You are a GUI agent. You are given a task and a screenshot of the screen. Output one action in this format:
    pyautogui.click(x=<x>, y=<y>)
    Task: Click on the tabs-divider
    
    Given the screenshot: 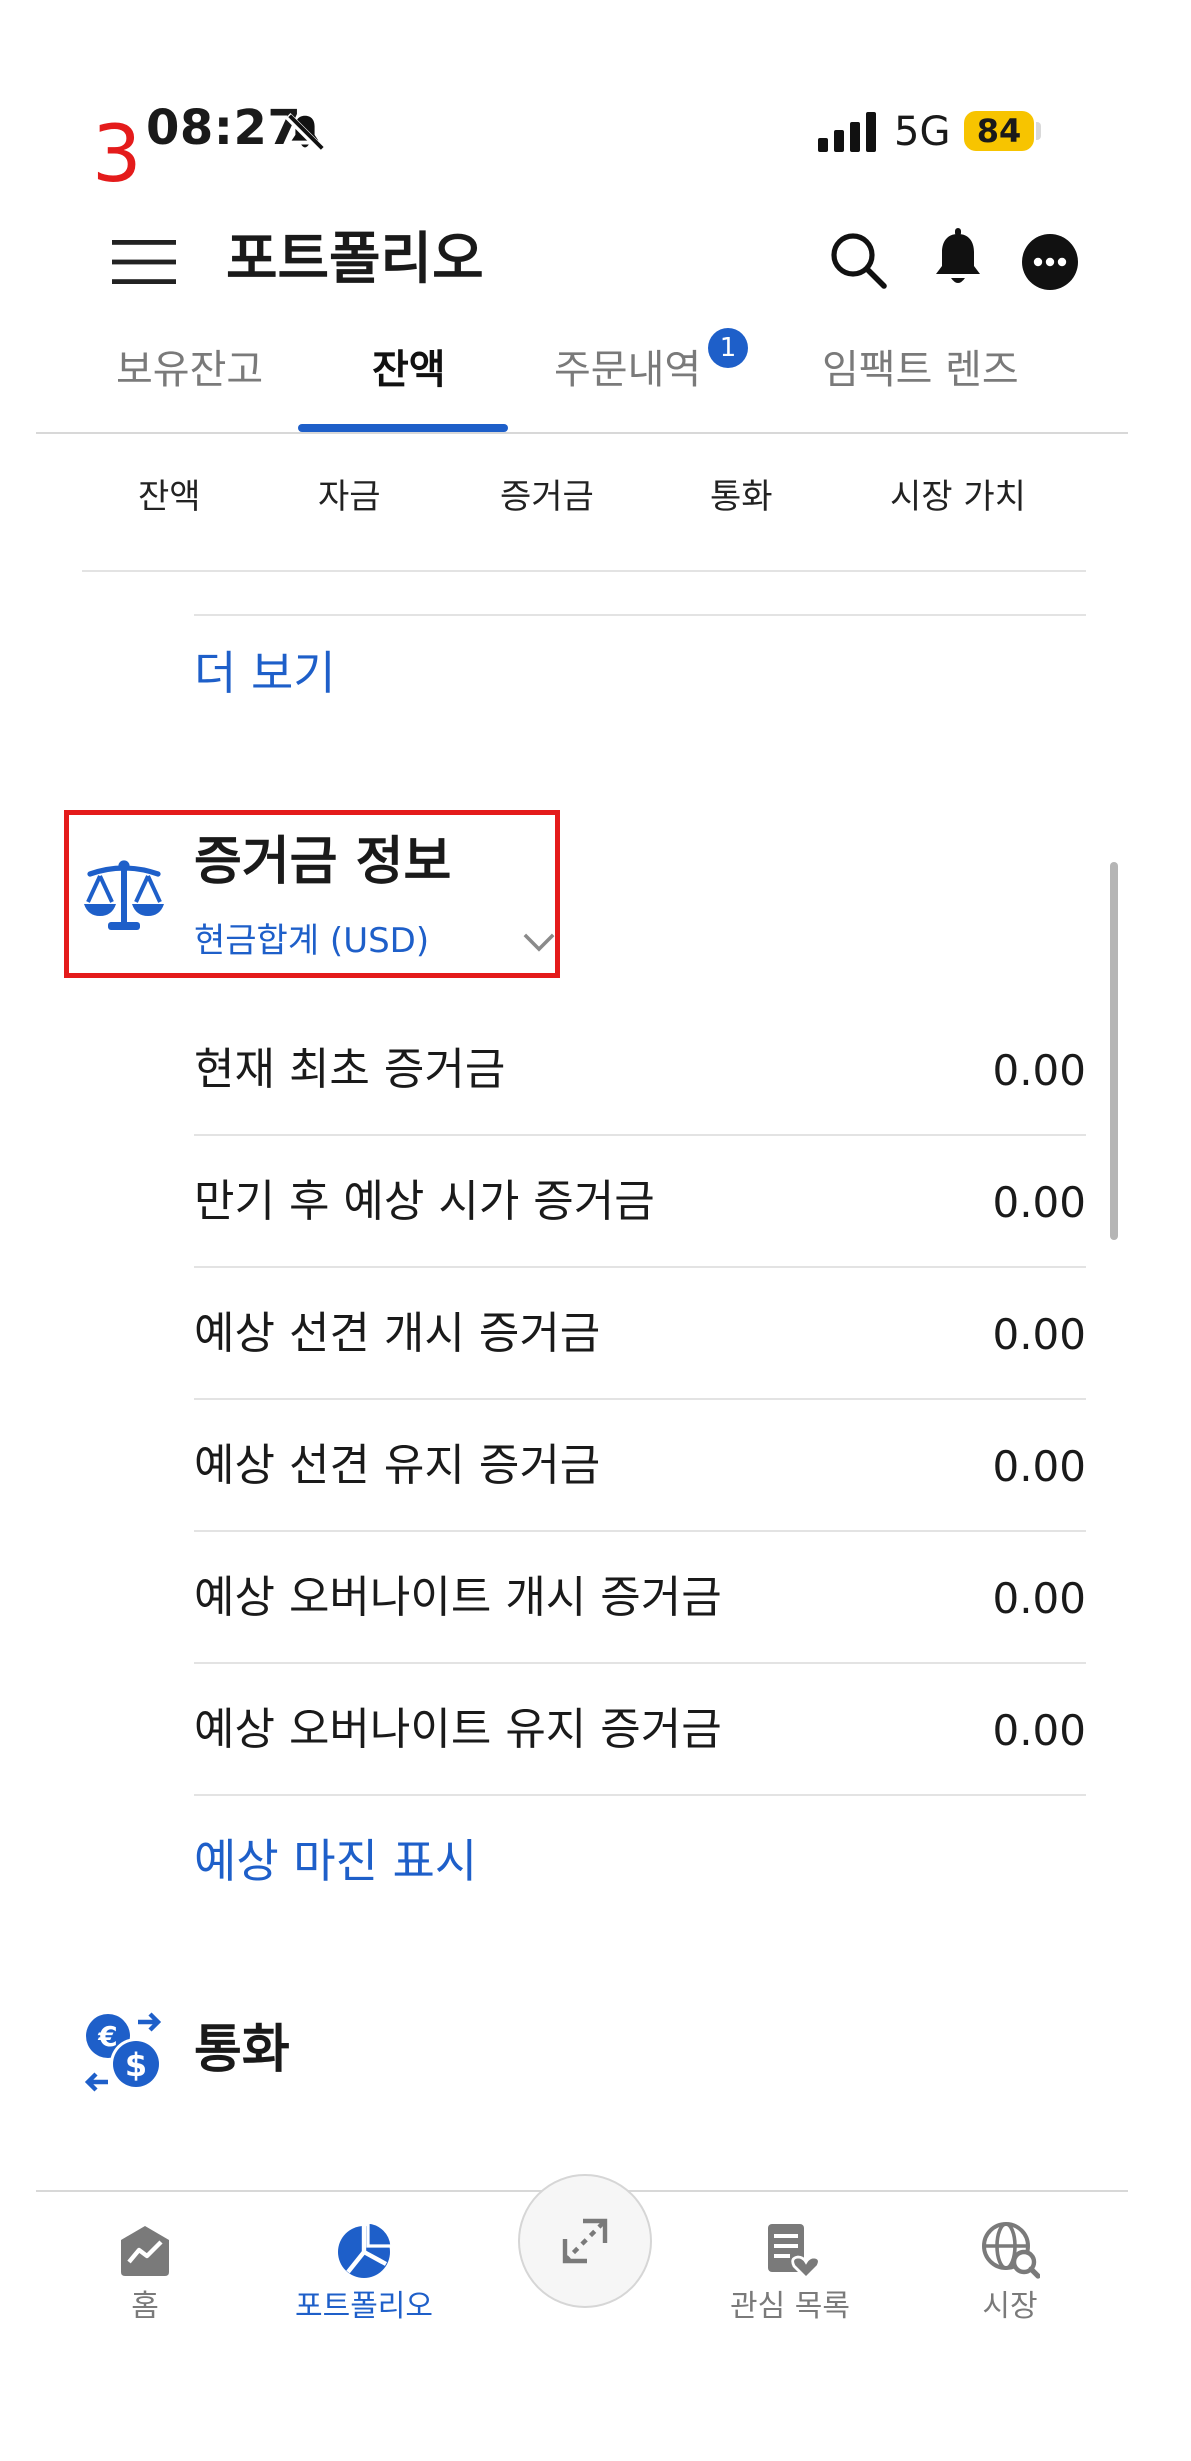 What is the action you would take?
    pyautogui.click(x=582, y=433)
    